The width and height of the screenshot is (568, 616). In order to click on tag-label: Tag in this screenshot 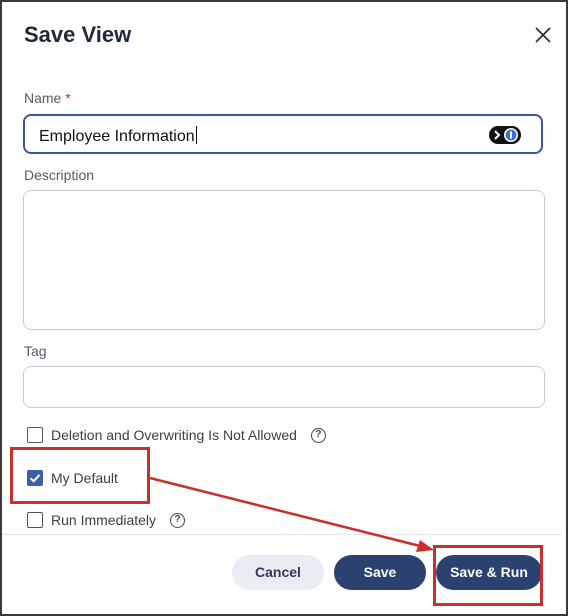, I will do `click(35, 351)`.